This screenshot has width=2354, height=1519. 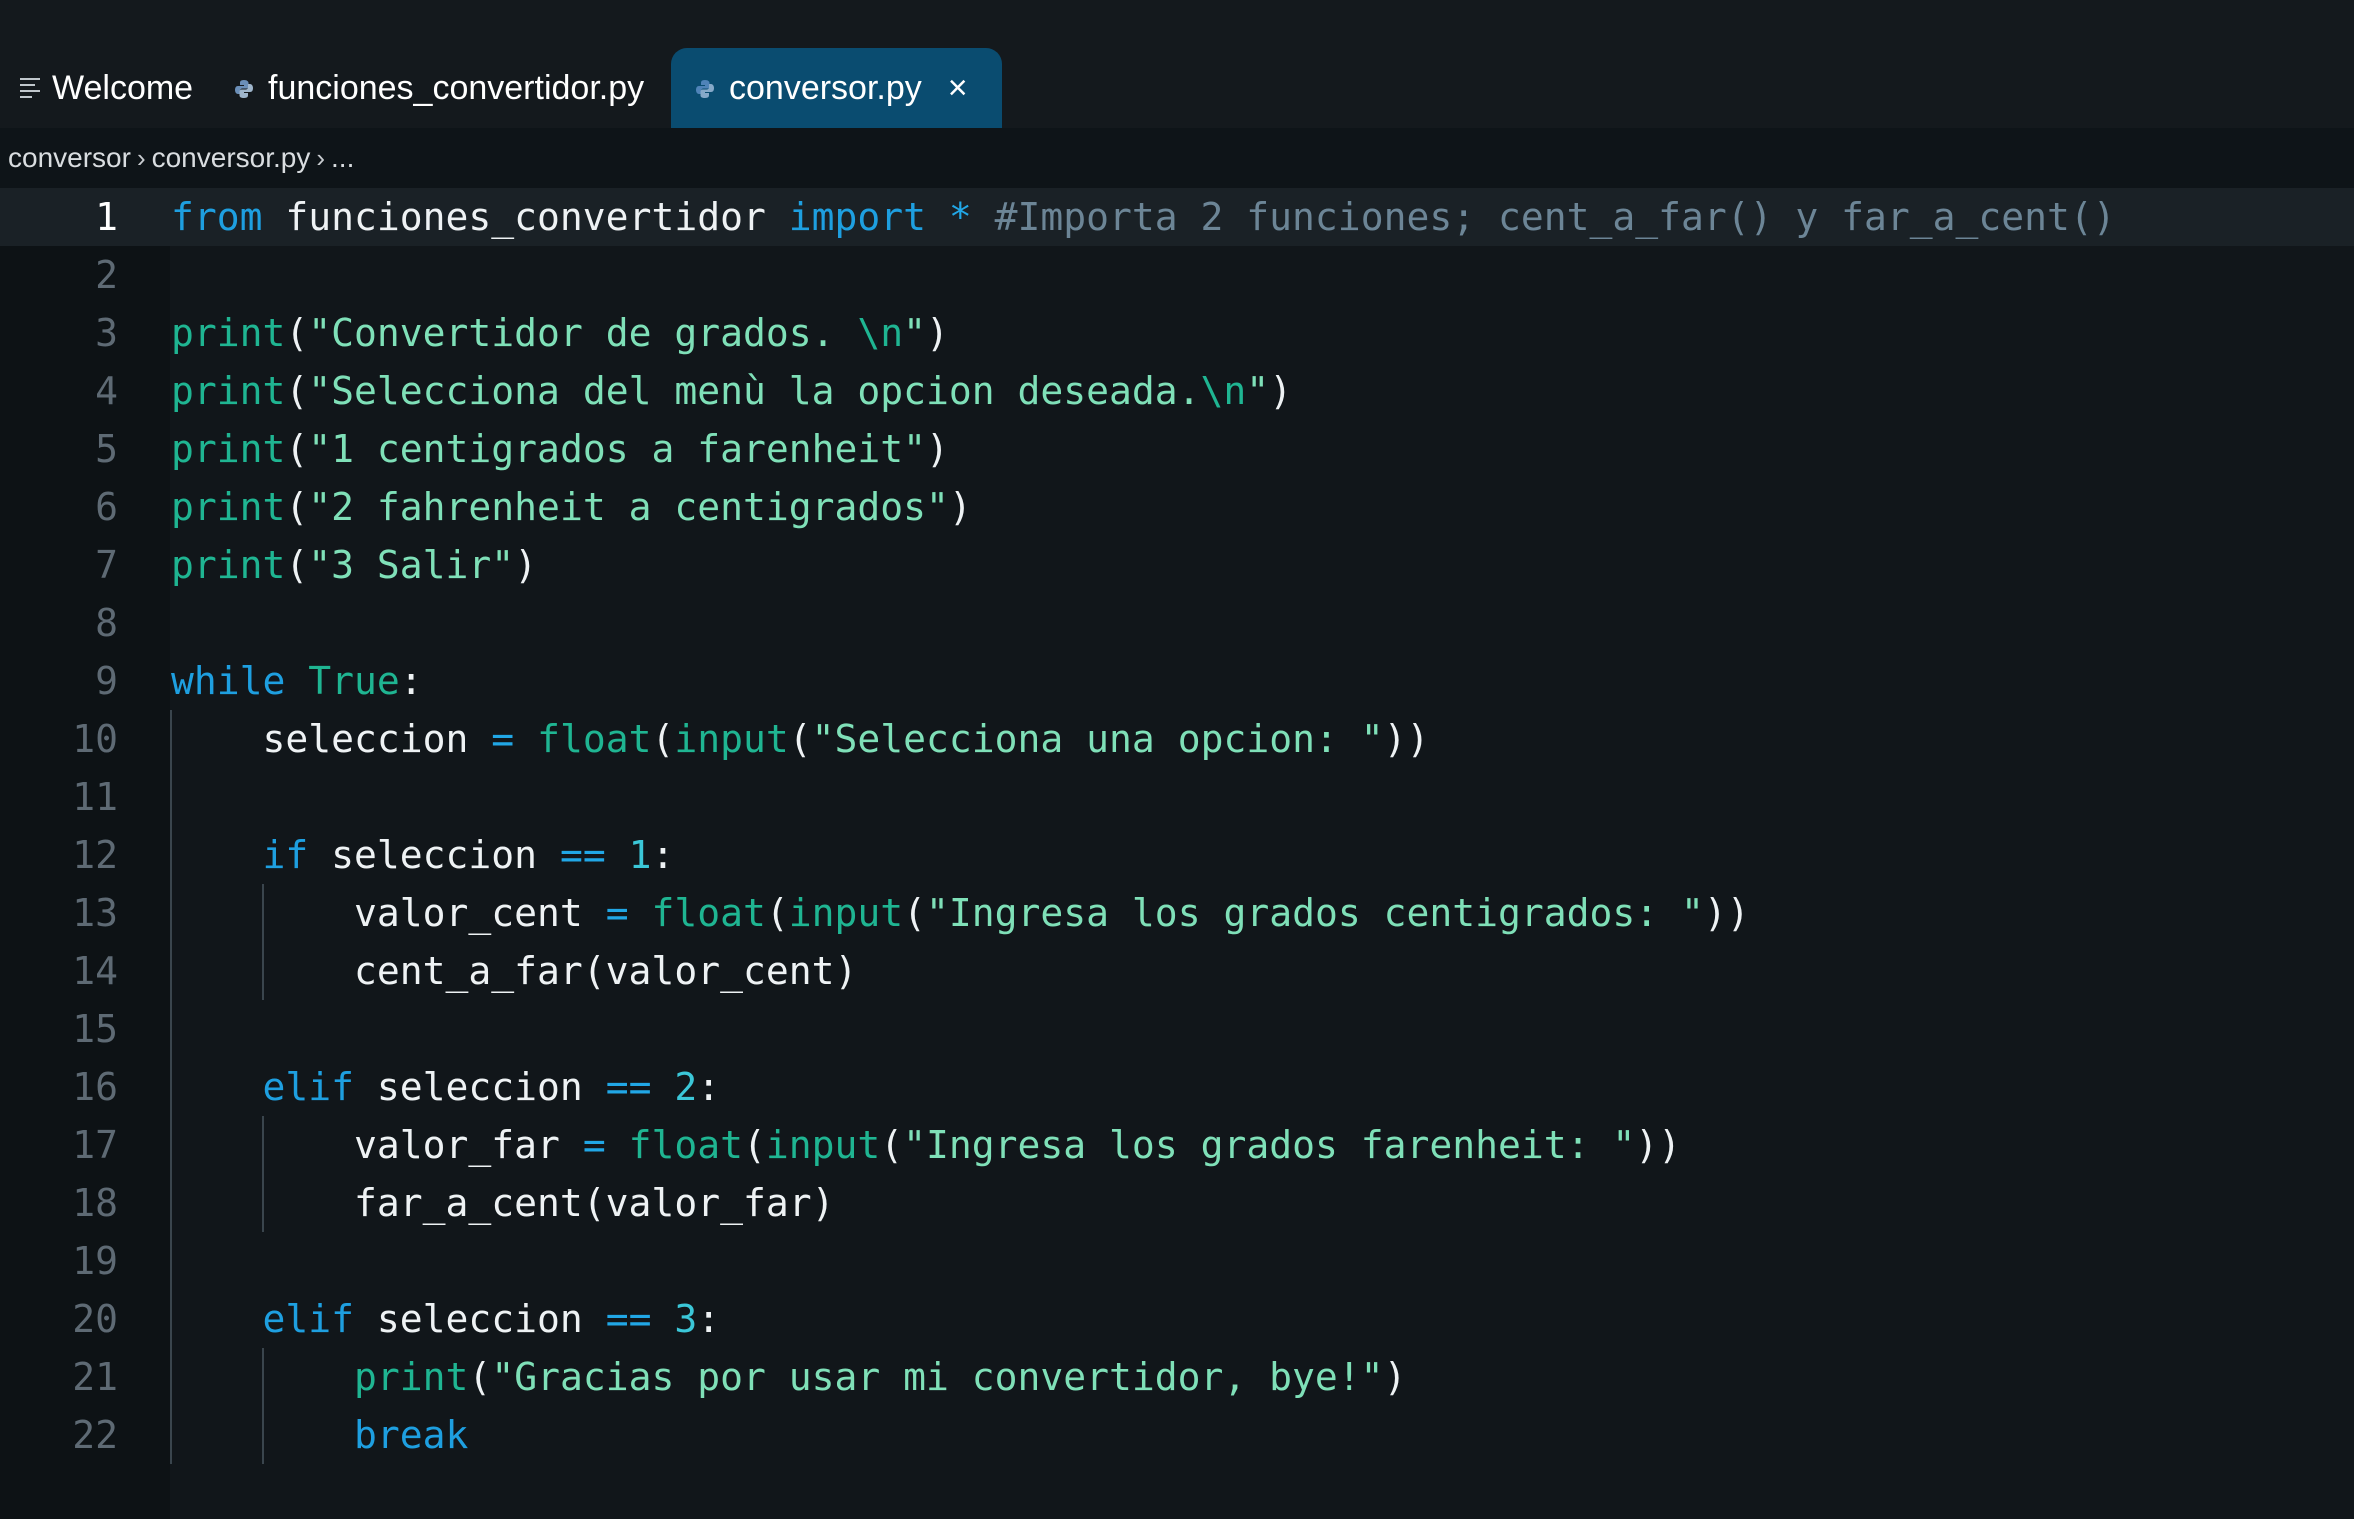 What do you see at coordinates (446, 1087) in the screenshot?
I see `code-text: elif seleccion == 2:` at bounding box center [446, 1087].